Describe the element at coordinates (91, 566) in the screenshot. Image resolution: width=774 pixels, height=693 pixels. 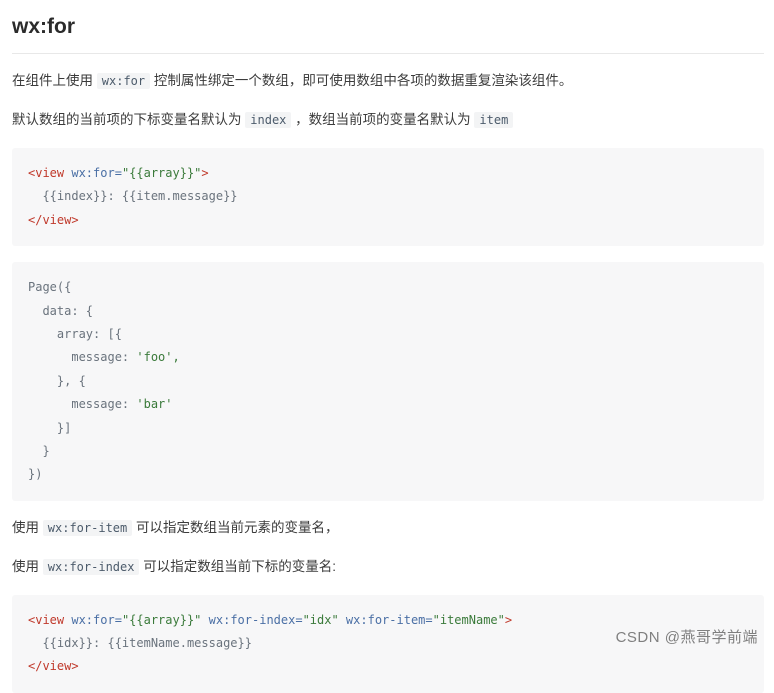
I see `inline-code-wx-for-index: wx:for-index` at that location.